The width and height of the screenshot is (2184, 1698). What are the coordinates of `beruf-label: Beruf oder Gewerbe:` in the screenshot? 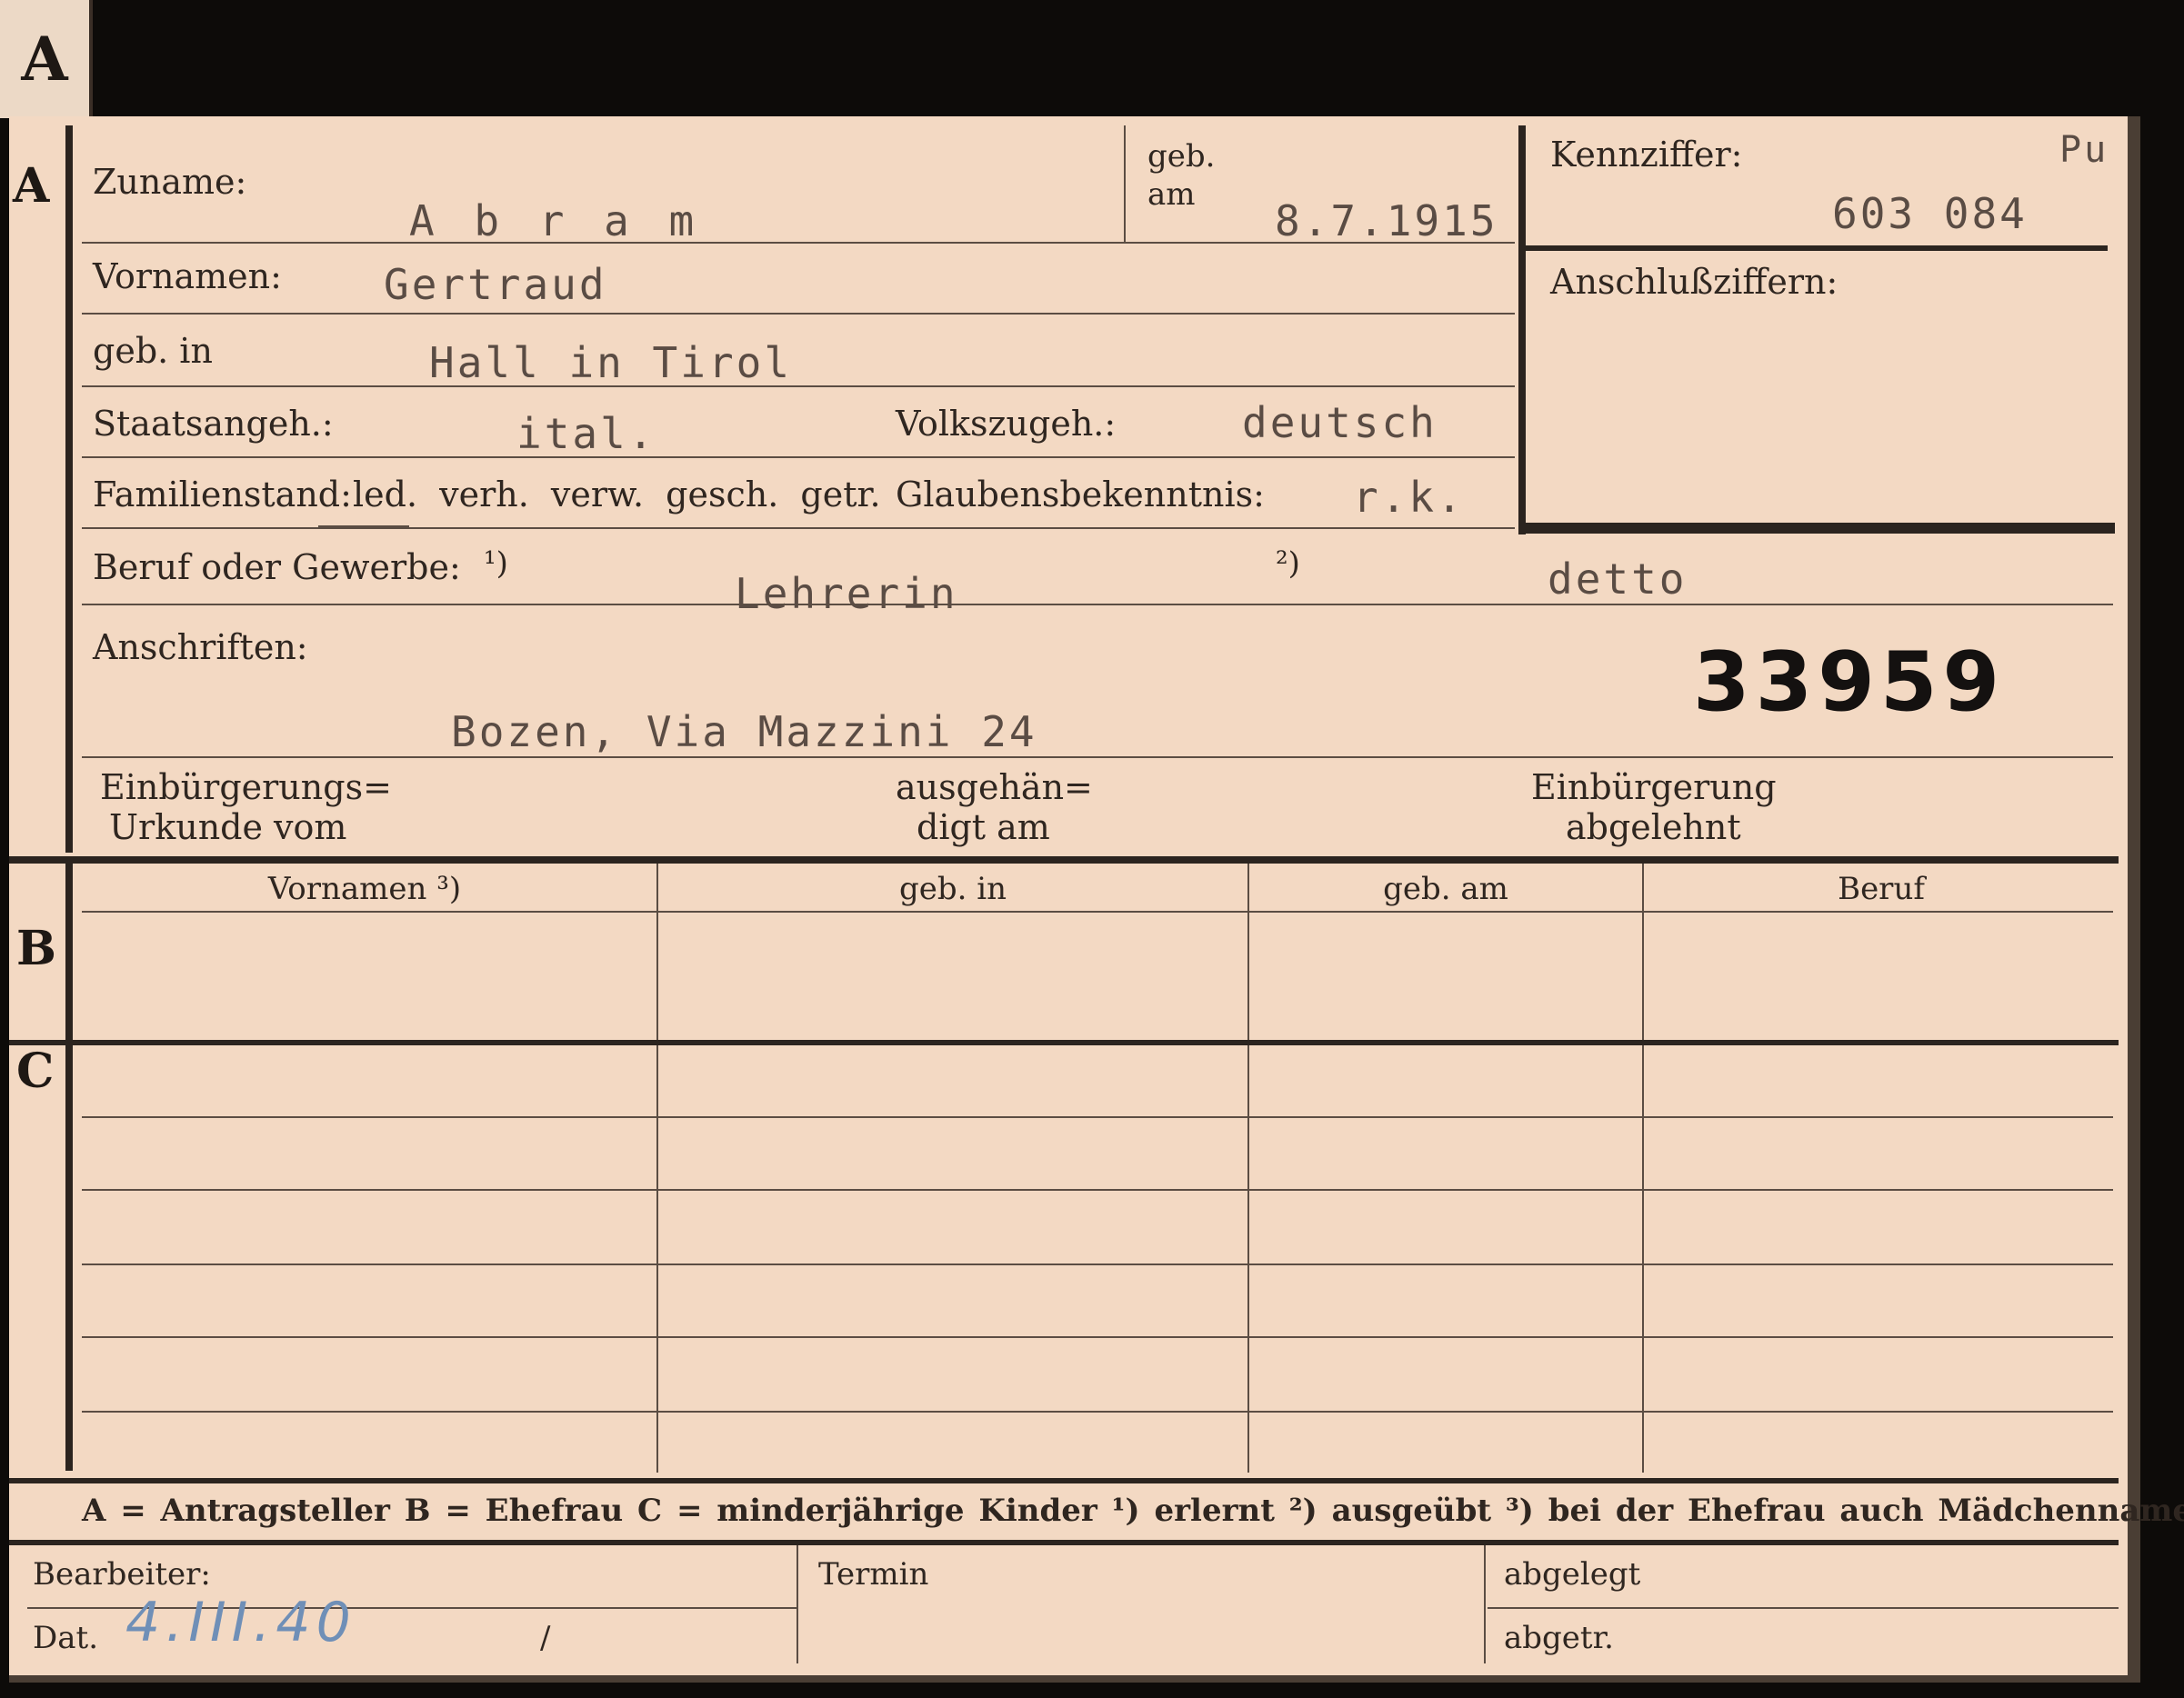 It's located at (277, 567).